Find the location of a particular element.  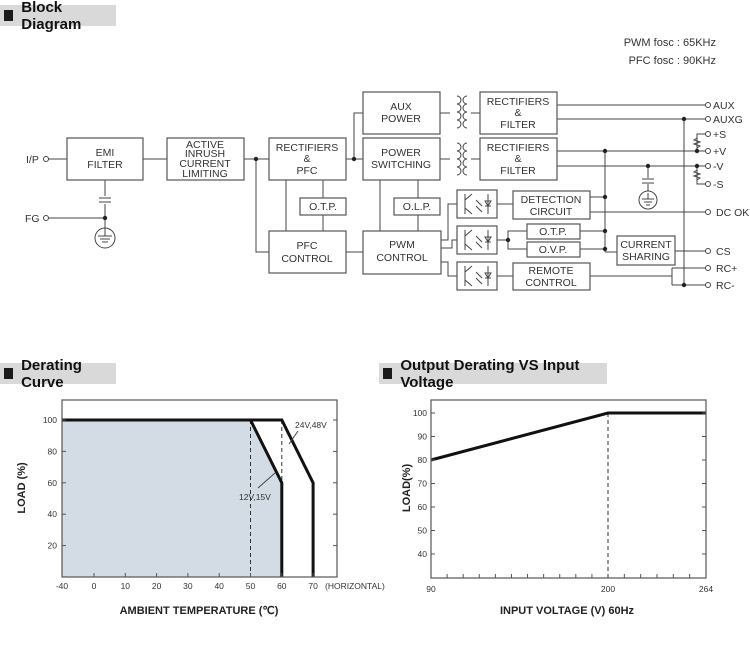

terminal-fg: FG is located at coordinates (37, 219).